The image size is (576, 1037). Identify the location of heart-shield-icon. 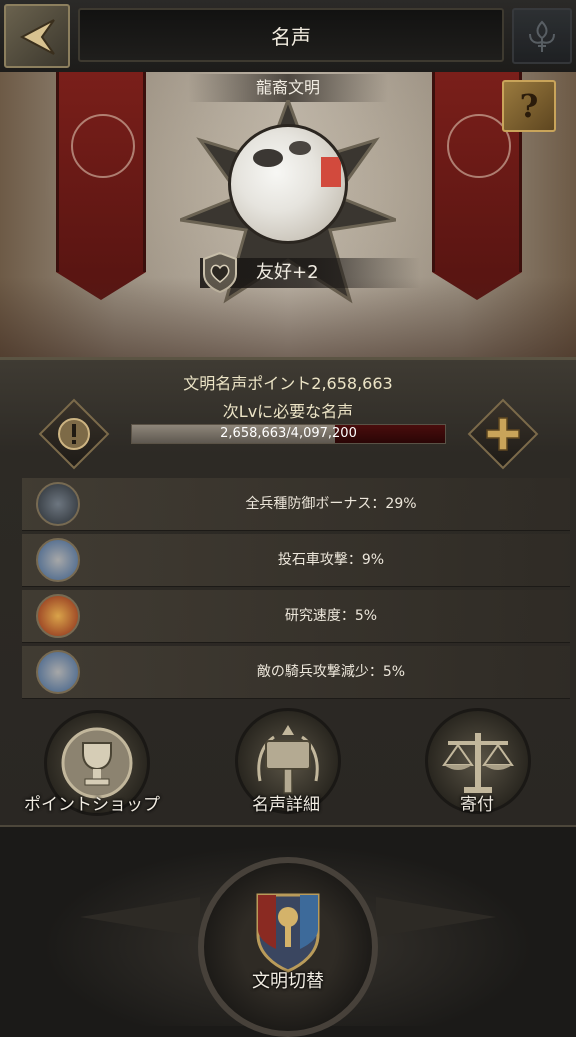
(220, 272).